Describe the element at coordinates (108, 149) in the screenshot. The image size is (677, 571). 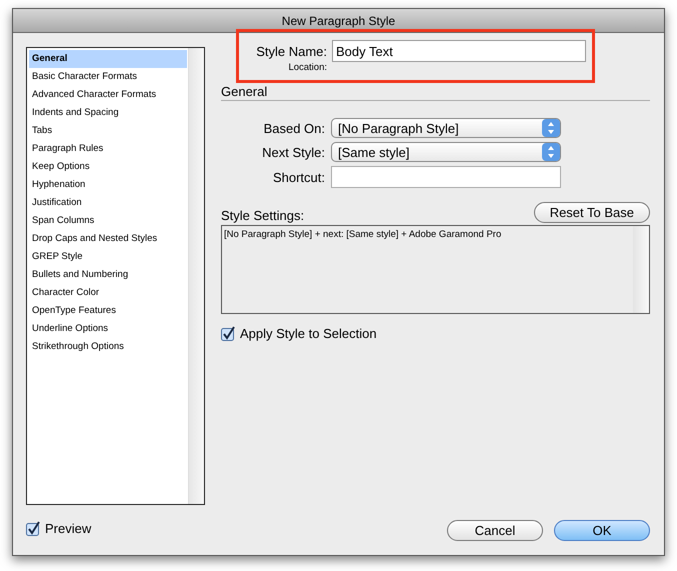
I see `category-item: Paragraph Rules` at that location.